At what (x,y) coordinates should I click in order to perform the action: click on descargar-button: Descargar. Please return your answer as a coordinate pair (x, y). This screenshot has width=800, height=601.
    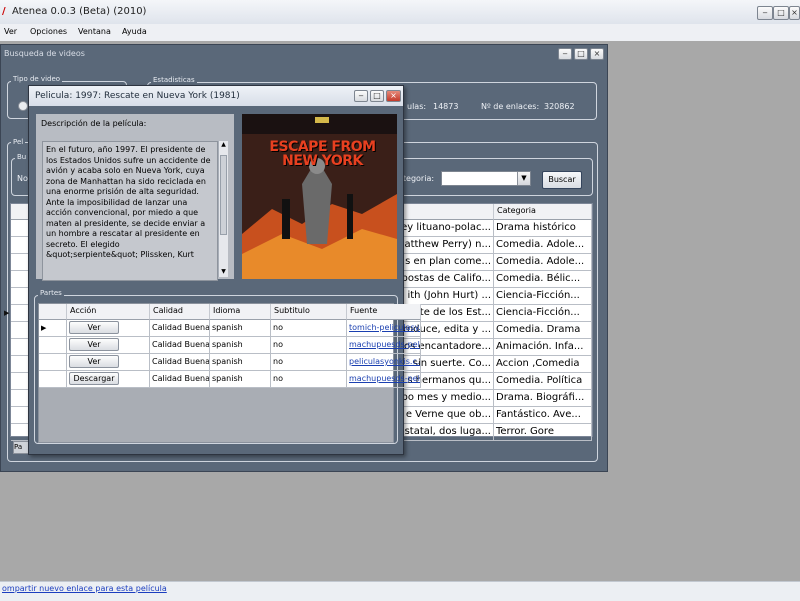
    Looking at the image, I should click on (94, 378).